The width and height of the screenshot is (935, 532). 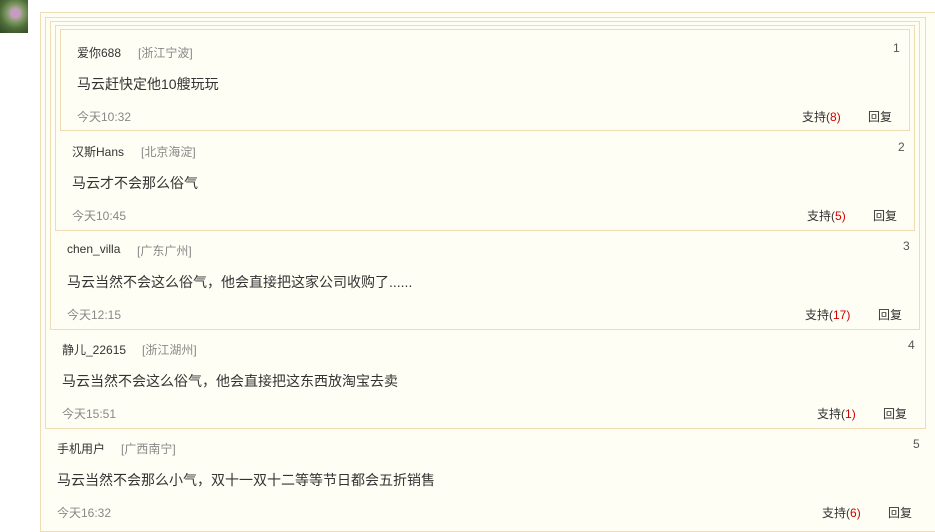 What do you see at coordinates (148, 84) in the screenshot?
I see `comment-content: 马云赶快定他10艘玩玩` at bounding box center [148, 84].